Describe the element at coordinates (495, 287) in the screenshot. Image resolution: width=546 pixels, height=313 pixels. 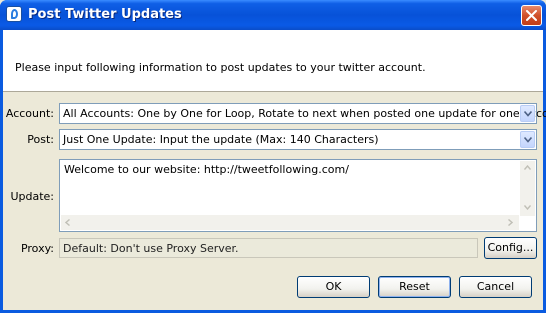
I see `cancel-button: Cancel` at that location.